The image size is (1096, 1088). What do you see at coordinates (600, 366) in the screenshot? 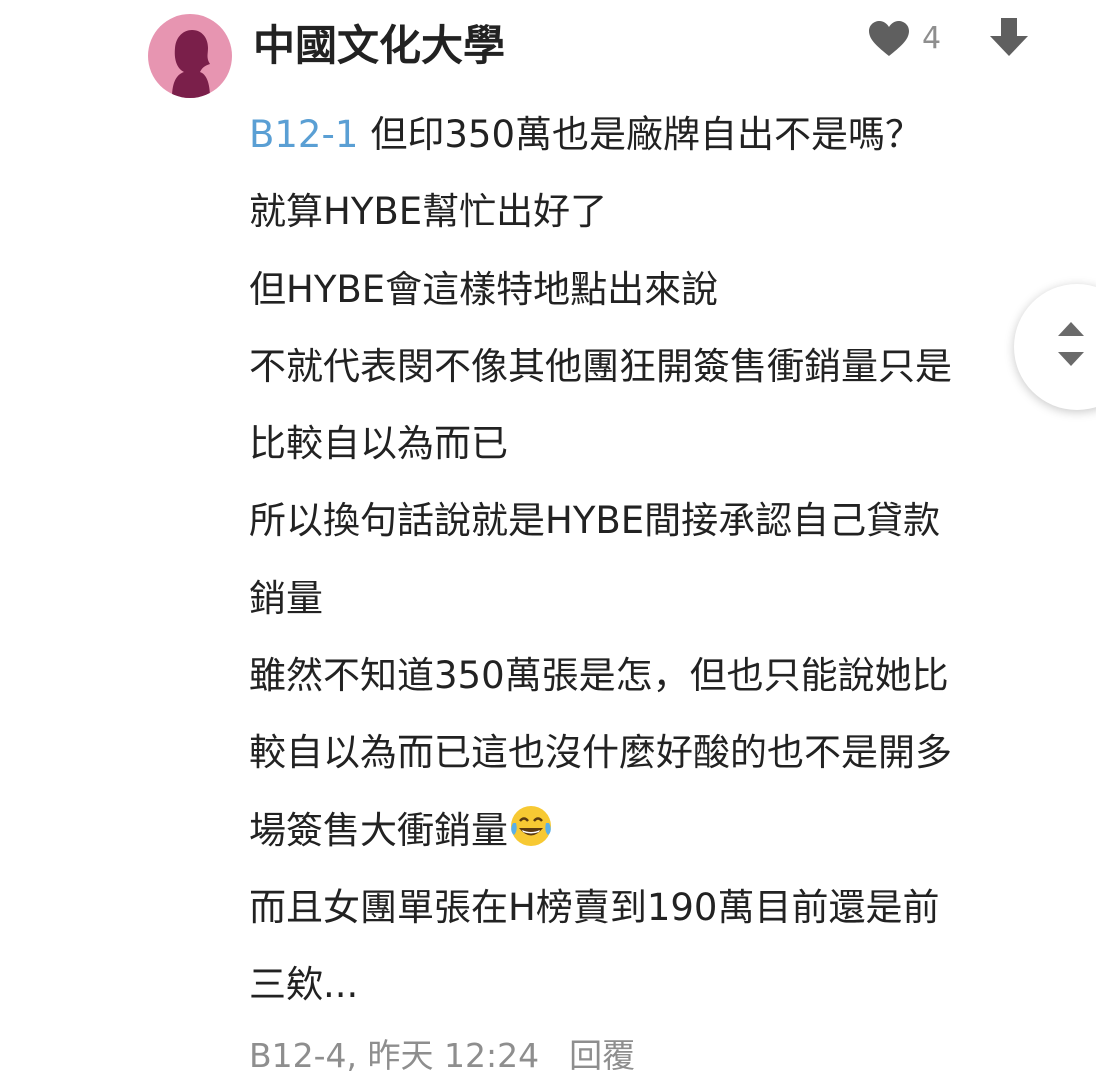
I see `comment-line: 不就代表閔不像其他團狂開簽售衝銷量只是` at bounding box center [600, 366].